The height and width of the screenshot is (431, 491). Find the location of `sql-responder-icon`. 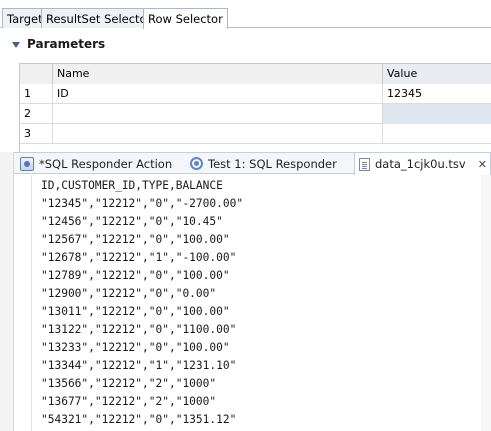

sql-responder-icon is located at coordinates (27, 163).